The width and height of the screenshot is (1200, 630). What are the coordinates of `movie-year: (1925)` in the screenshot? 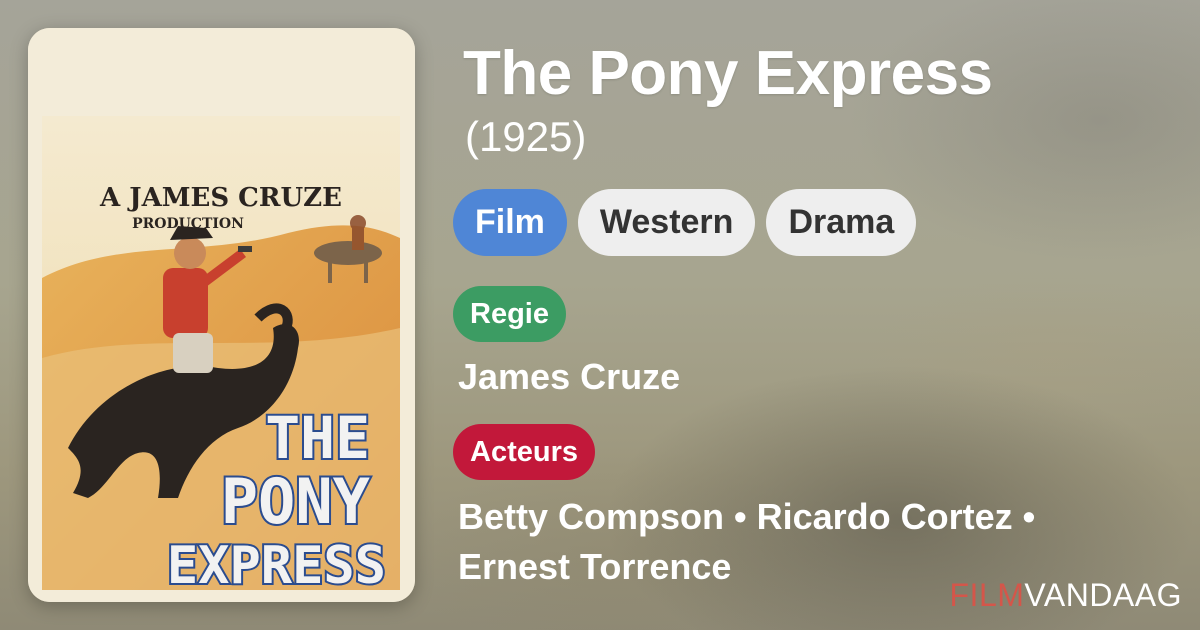 It's located at (526, 136).